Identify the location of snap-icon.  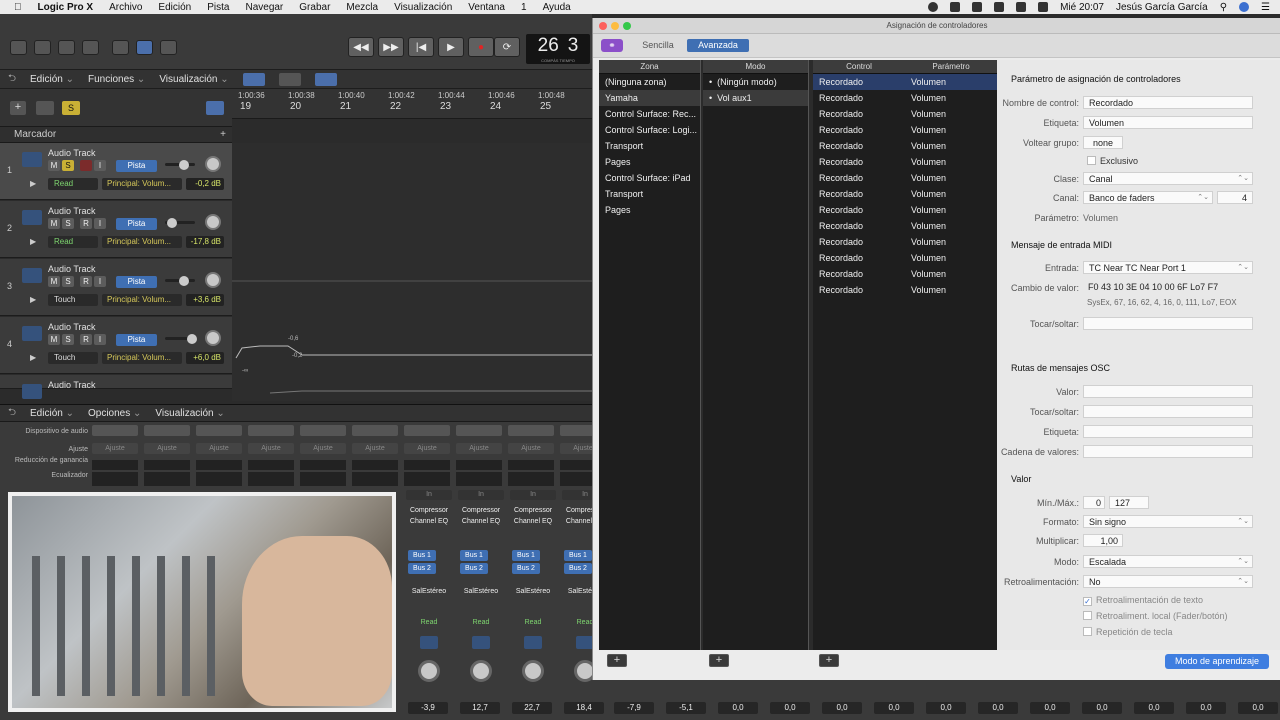
(253, 79).